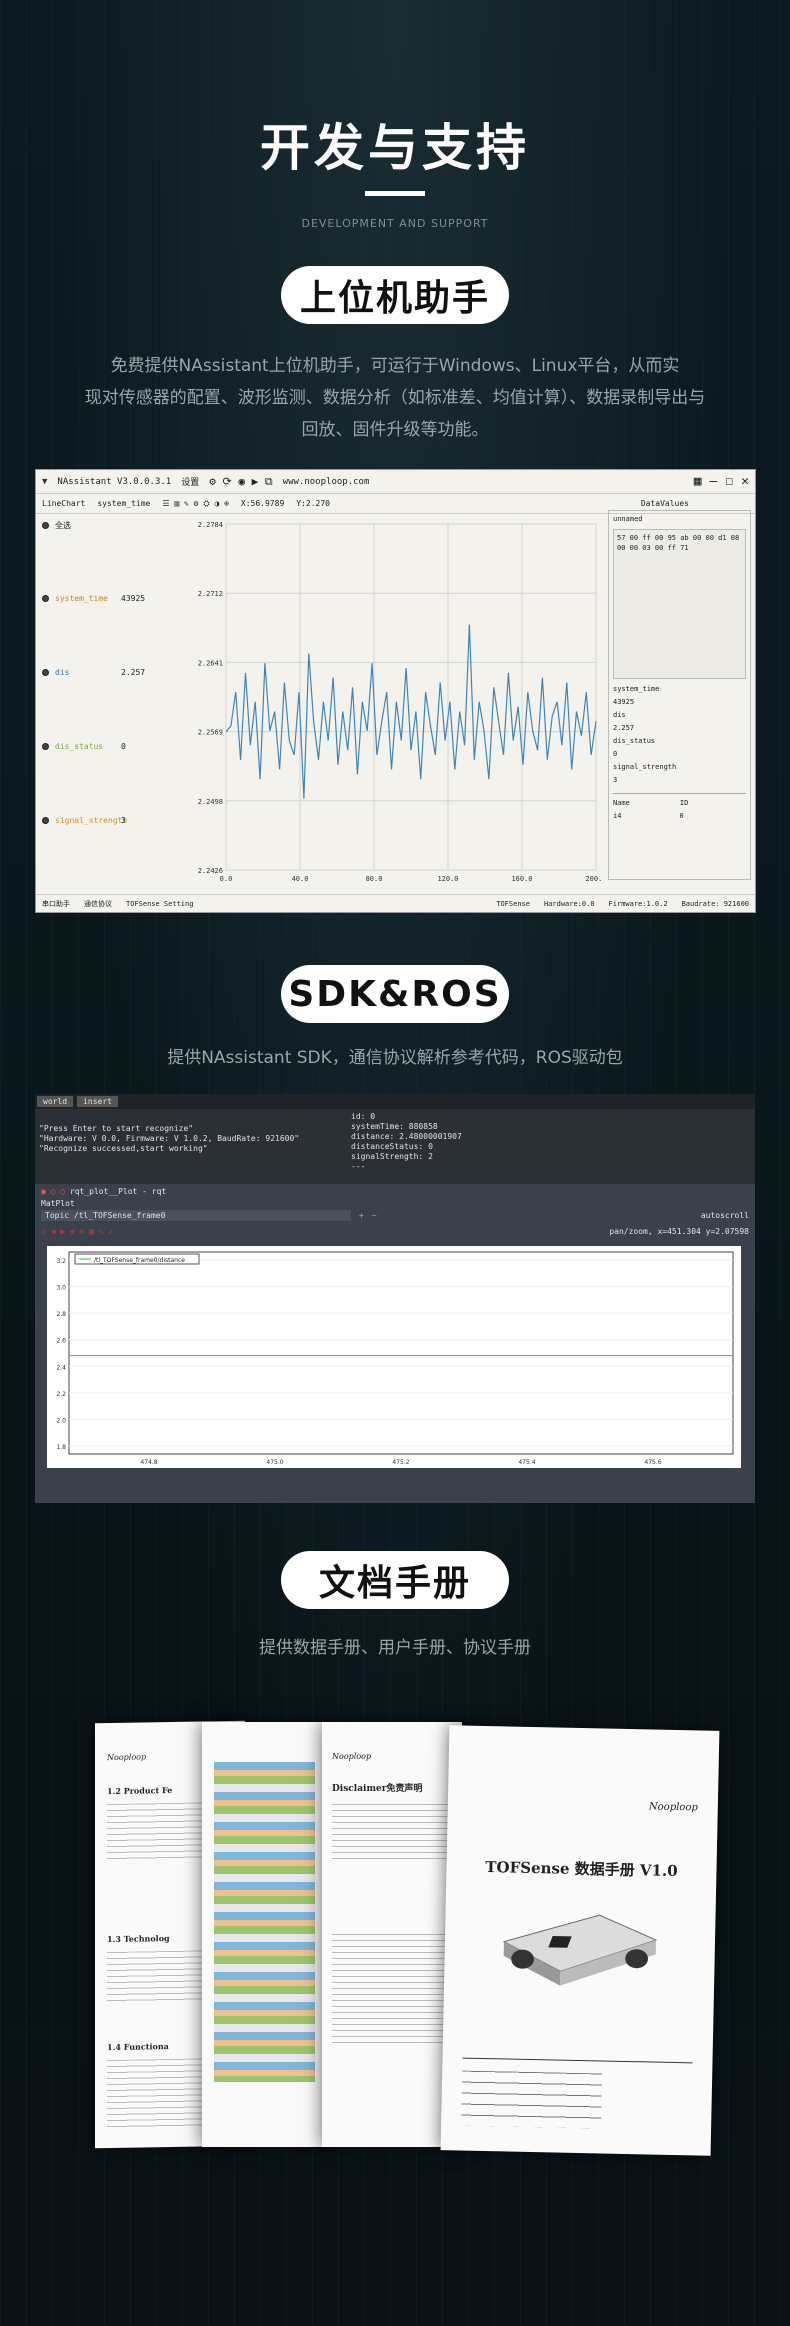 Image resolution: width=790 pixels, height=2326 pixels. I want to click on topic-row: Topic /tl_TOFSense_frame0 + − autoscroll, so click(395, 1215).